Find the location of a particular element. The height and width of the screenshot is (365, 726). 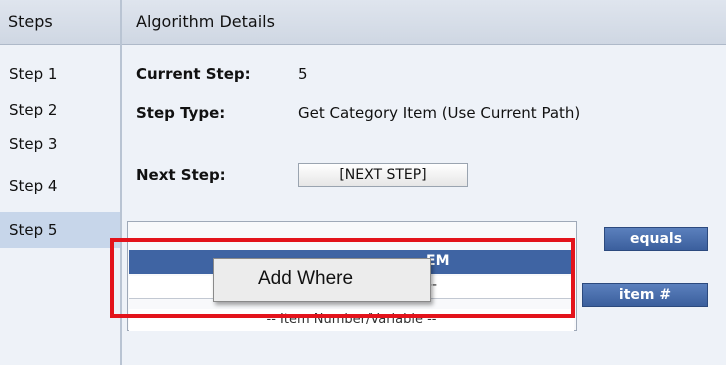

steps-panel-title: Steps is located at coordinates (60, 22).